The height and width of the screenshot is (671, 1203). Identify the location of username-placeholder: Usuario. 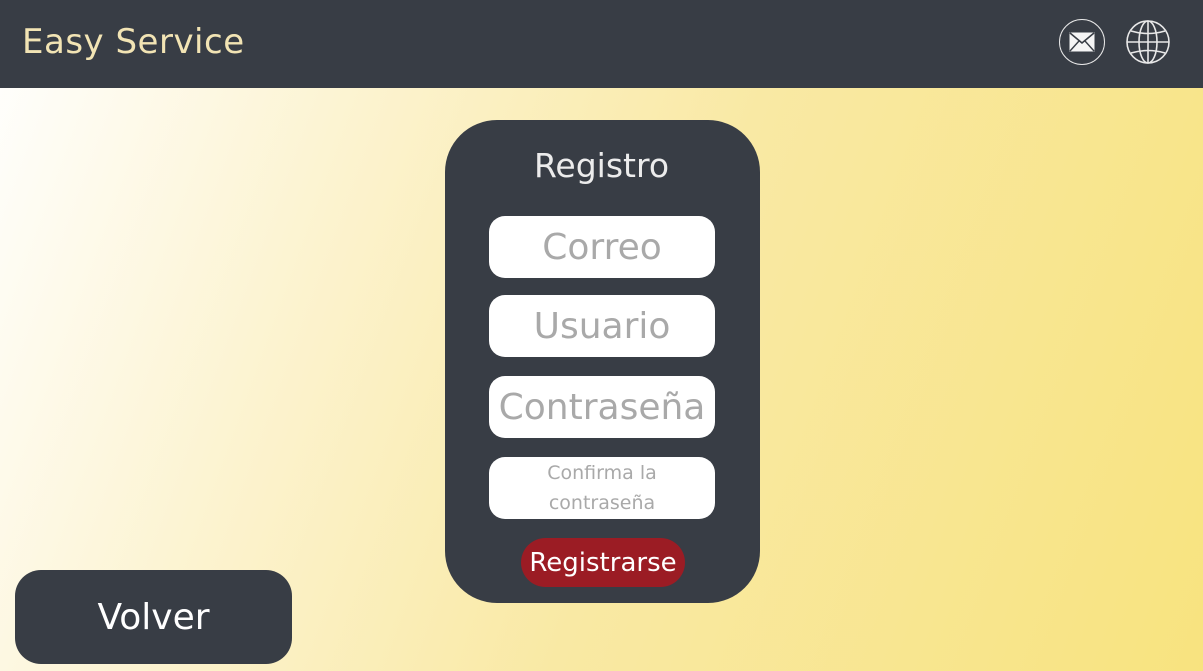
(602, 326).